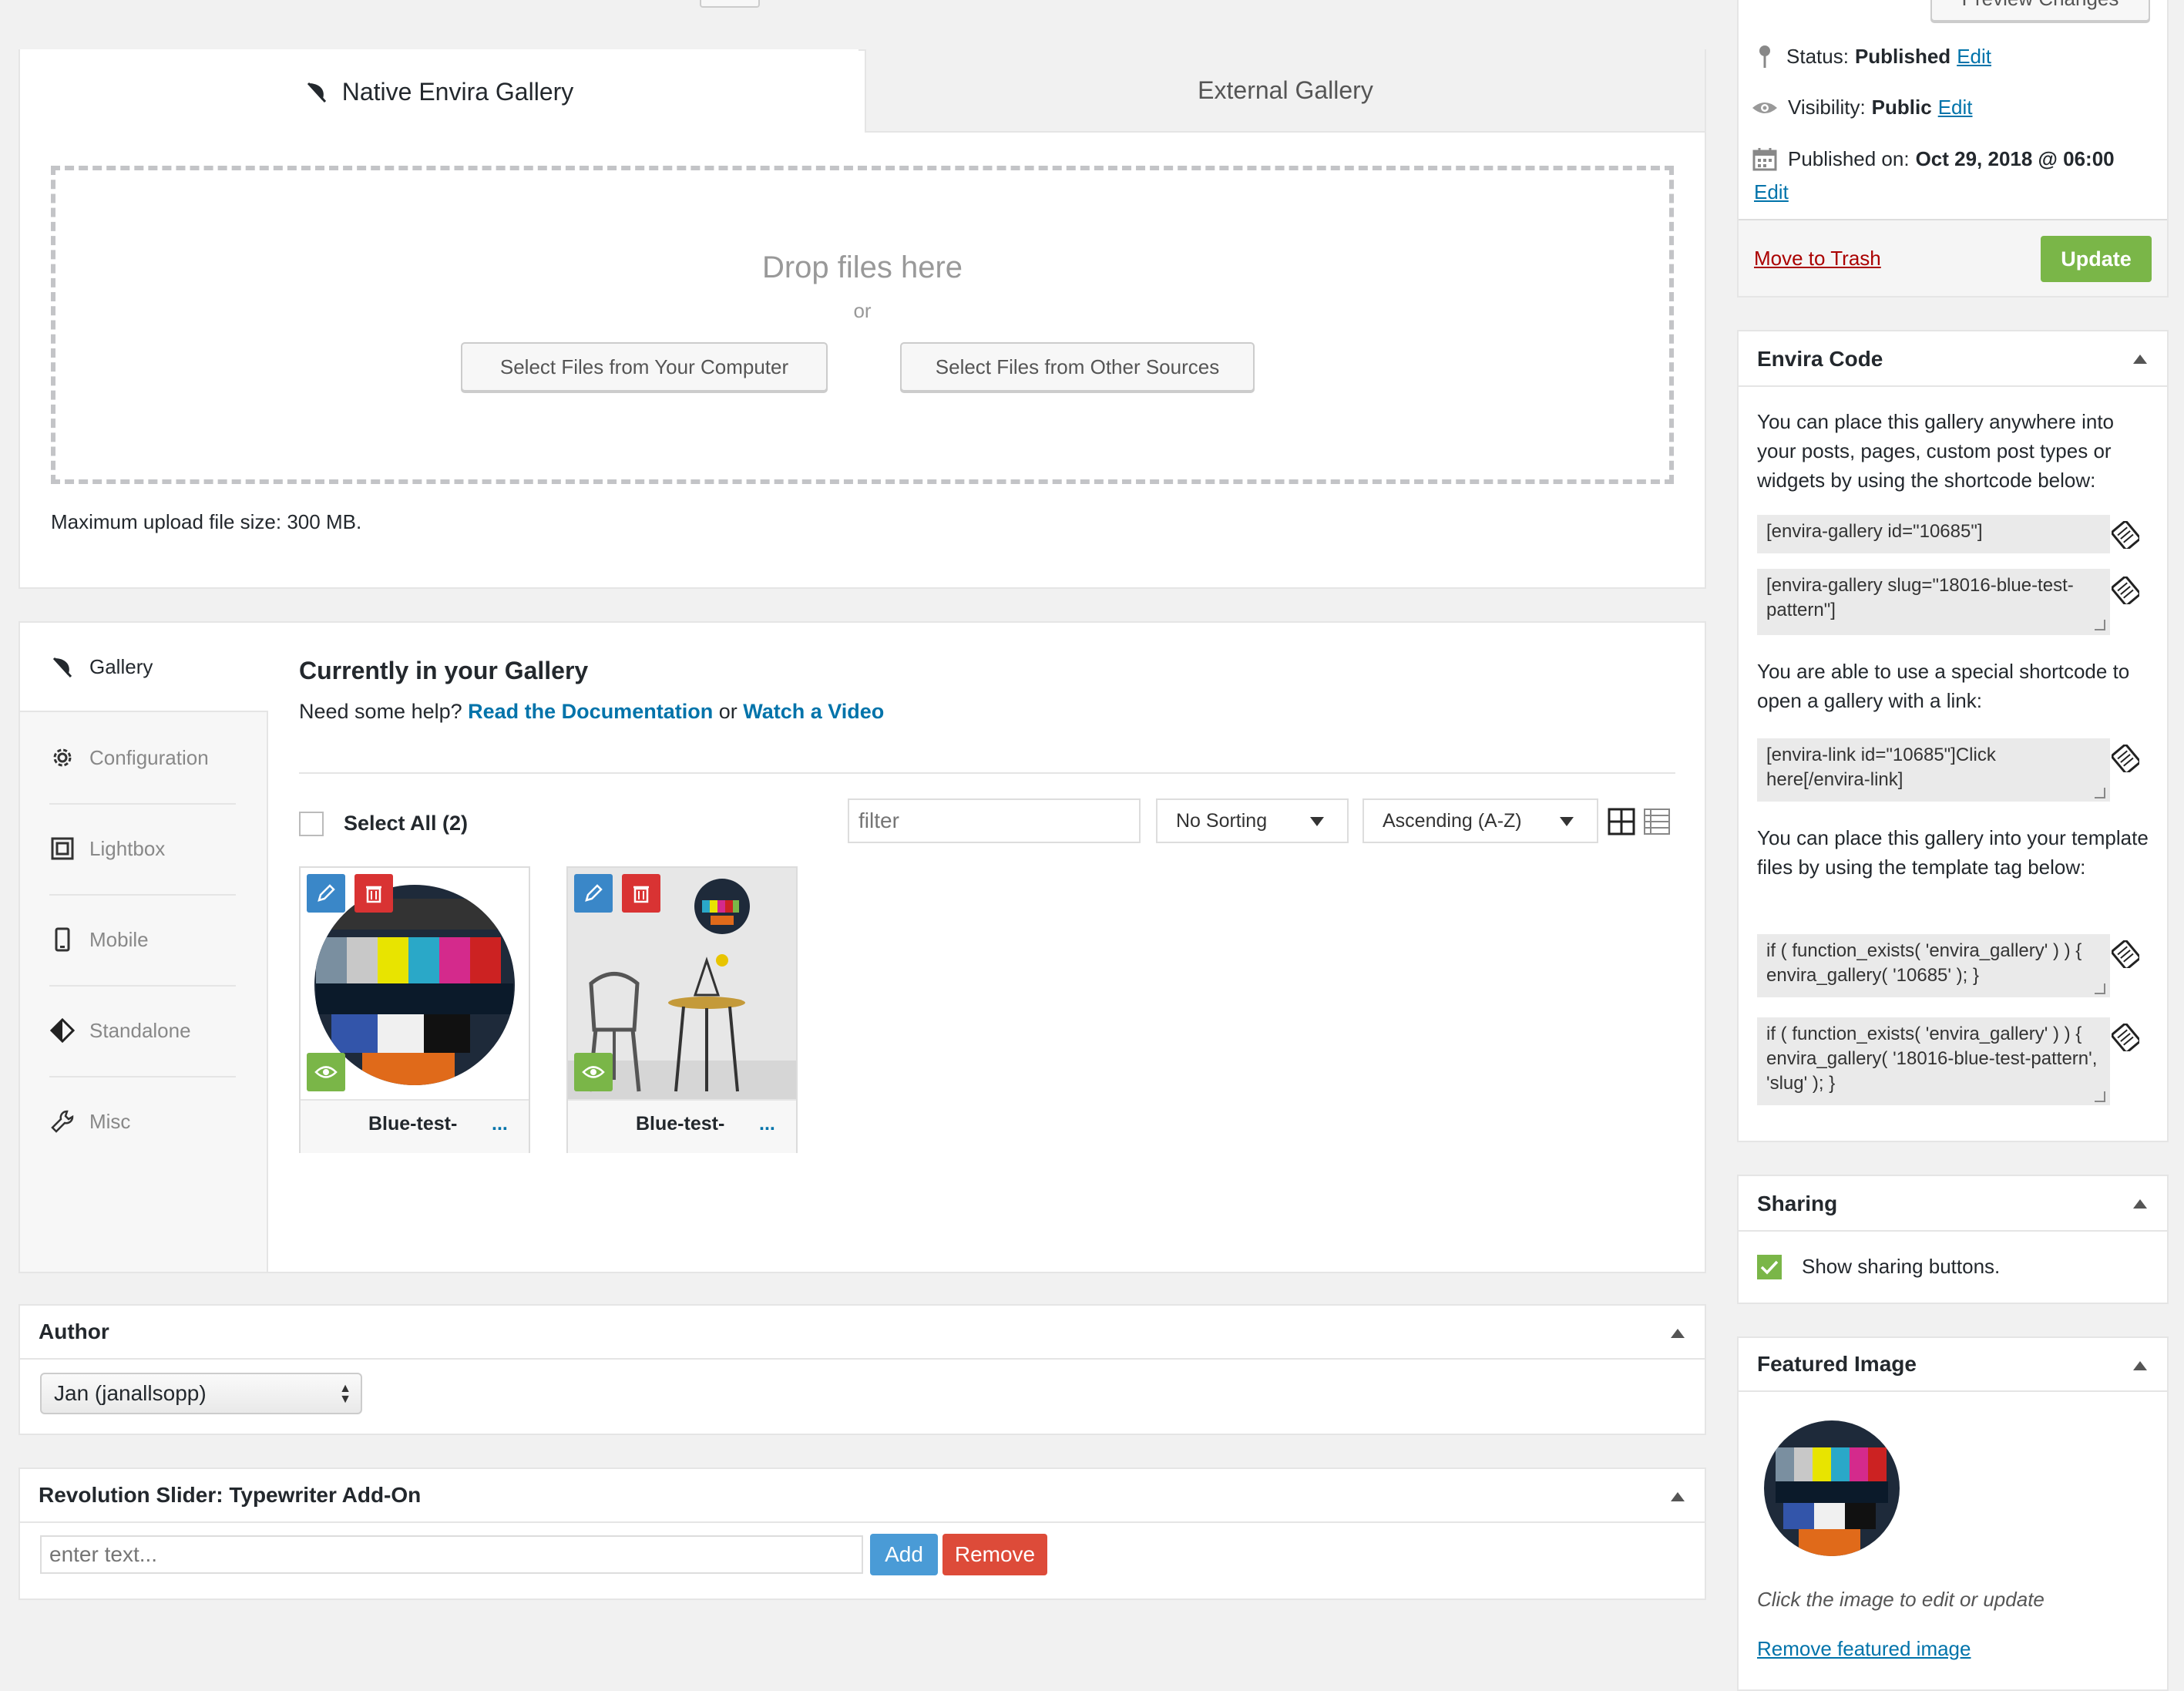 This screenshot has width=2184, height=1691. Describe the element at coordinates (1077, 367) in the screenshot. I see `select-files-other-button: Select Files from Other Sources` at that location.